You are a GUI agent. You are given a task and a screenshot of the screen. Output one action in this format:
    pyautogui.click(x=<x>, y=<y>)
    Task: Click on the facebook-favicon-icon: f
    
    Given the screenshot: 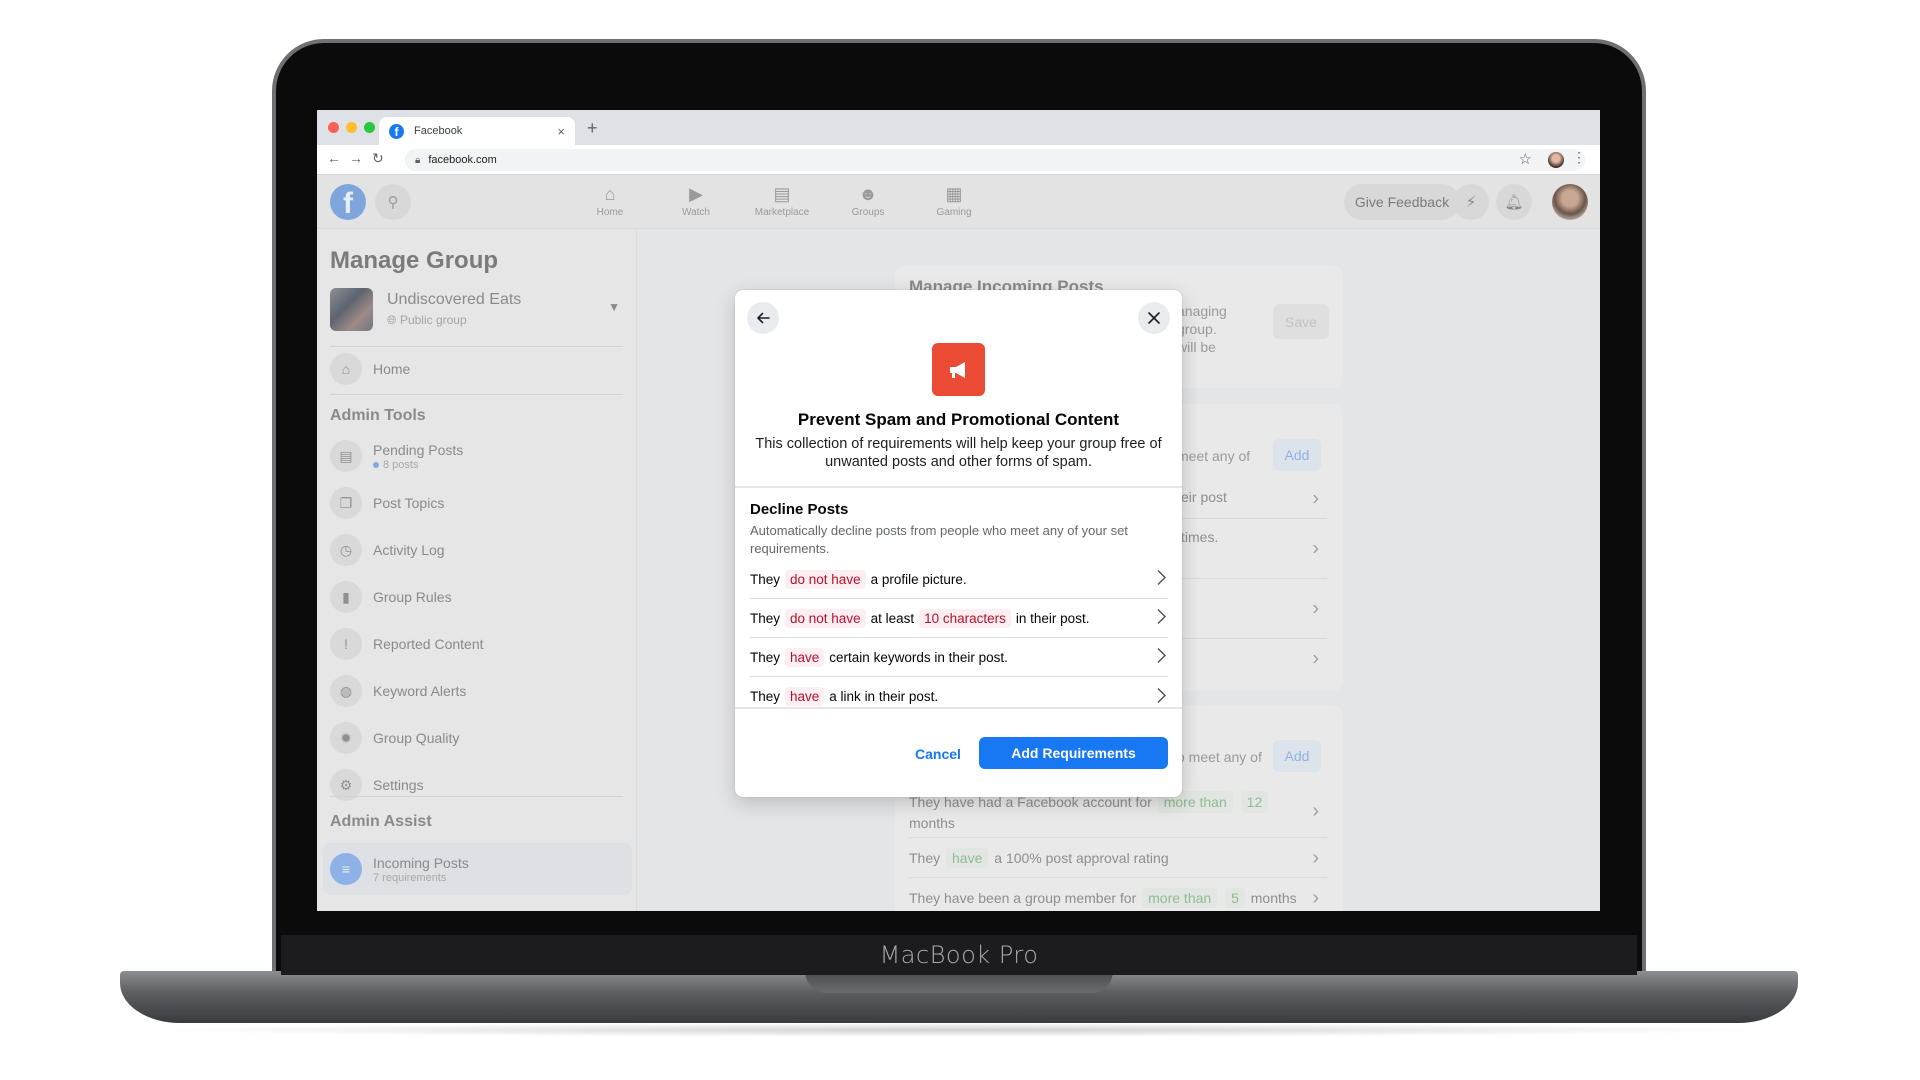 What is the action you would take?
    pyautogui.click(x=396, y=131)
    